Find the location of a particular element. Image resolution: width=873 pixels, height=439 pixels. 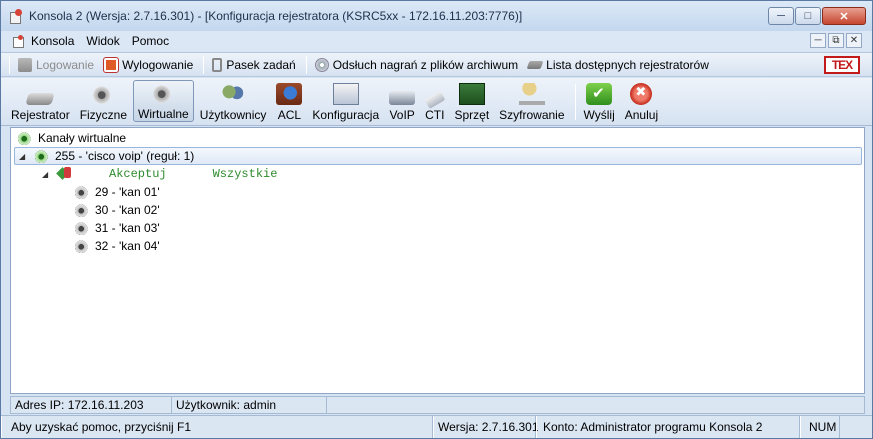

tree-group-label: 255 - 'cisco voip' (reguł: 1) is located at coordinates (125, 156).